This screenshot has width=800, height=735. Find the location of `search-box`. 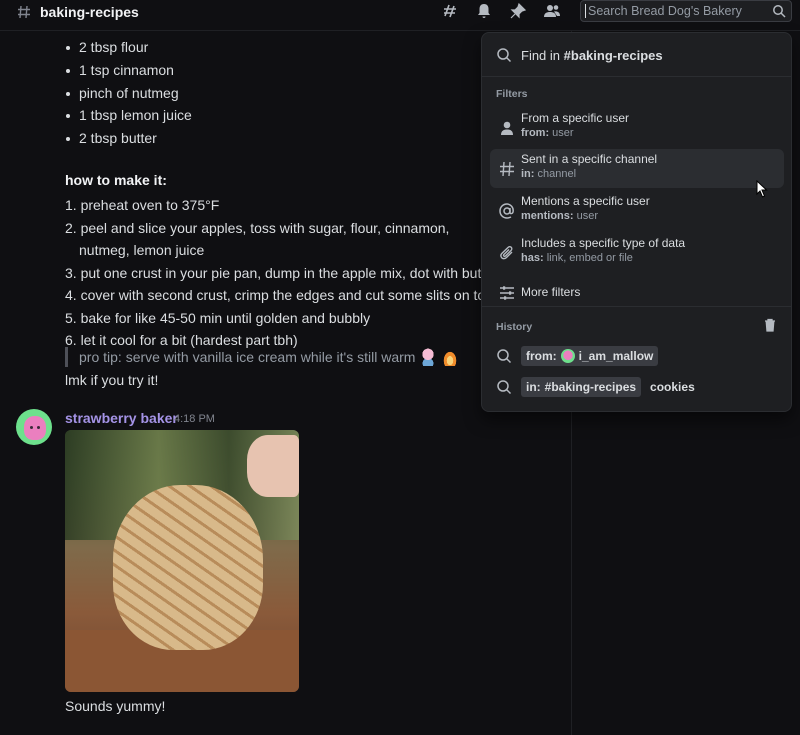

search-box is located at coordinates (686, 11).